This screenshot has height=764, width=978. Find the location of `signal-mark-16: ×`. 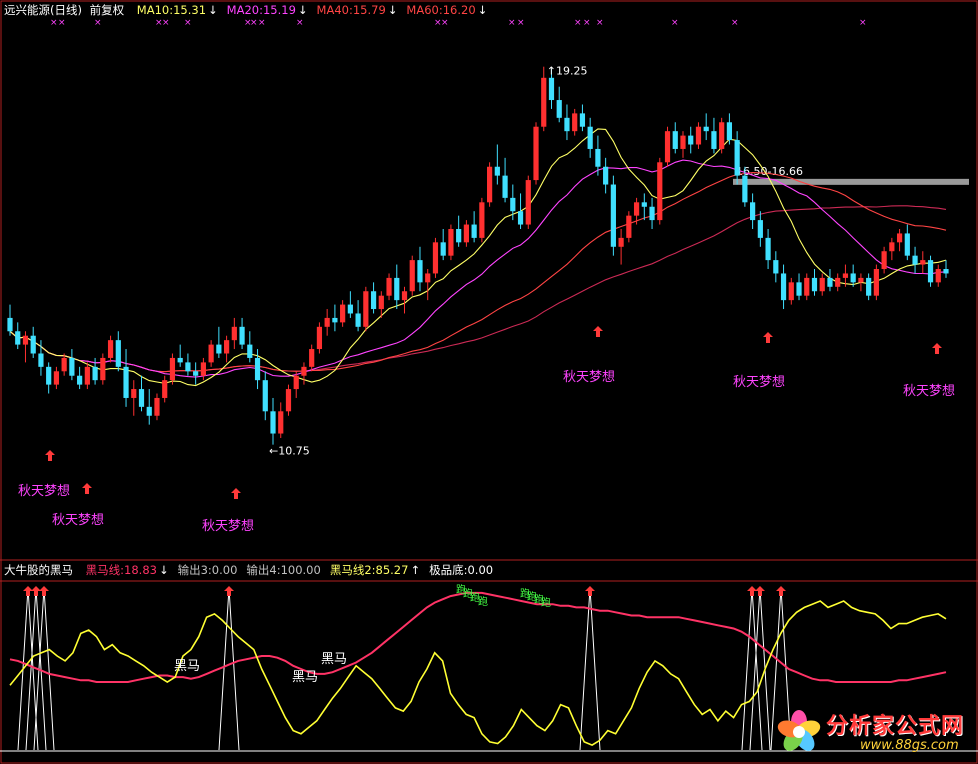

signal-mark-16: × is located at coordinates (600, 23).